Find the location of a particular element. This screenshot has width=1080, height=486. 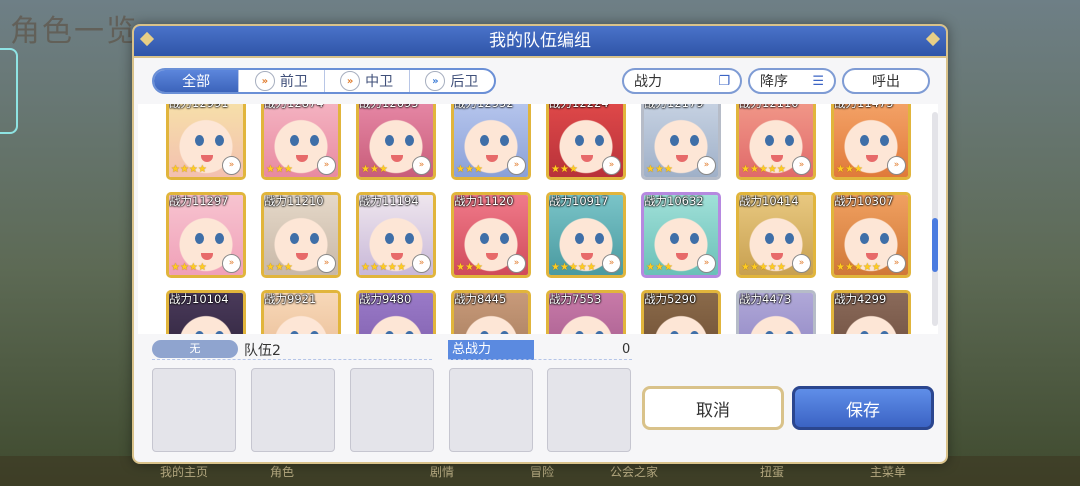

character-card: 战力4299 is located at coordinates (871, 312).